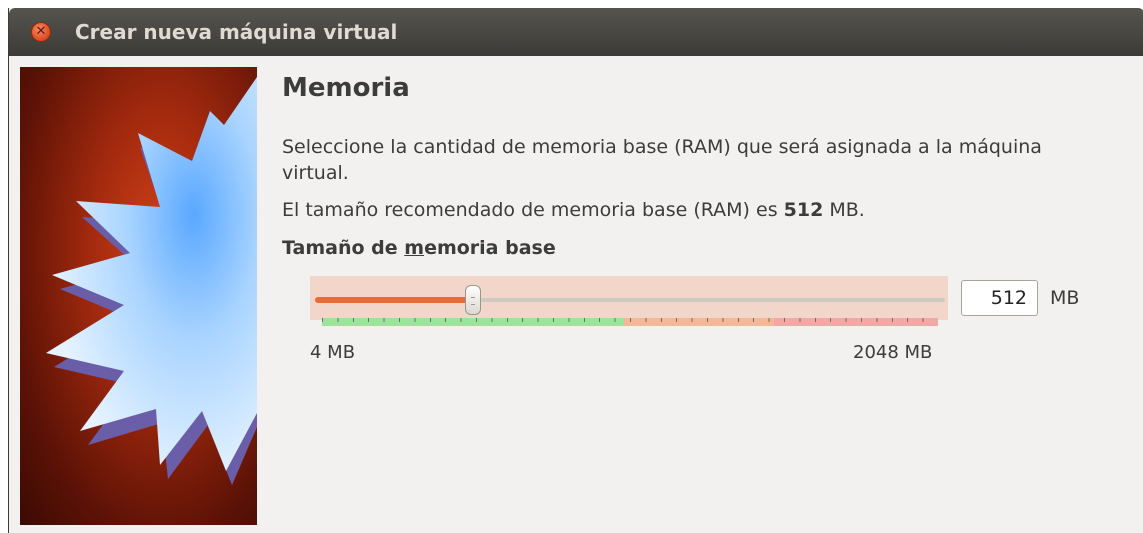  Describe the element at coordinates (343, 248) in the screenshot. I see `label-part: Tamaño de` at that location.